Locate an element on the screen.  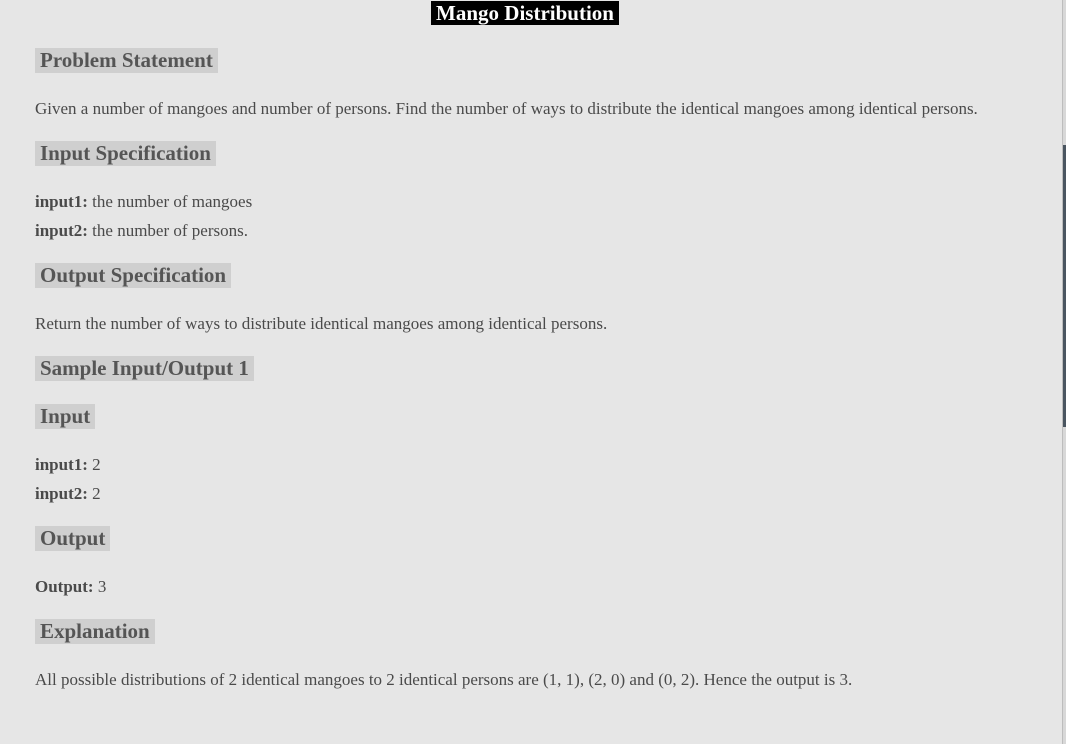
page-title: Mango Distribution is located at coordinates (525, 13).